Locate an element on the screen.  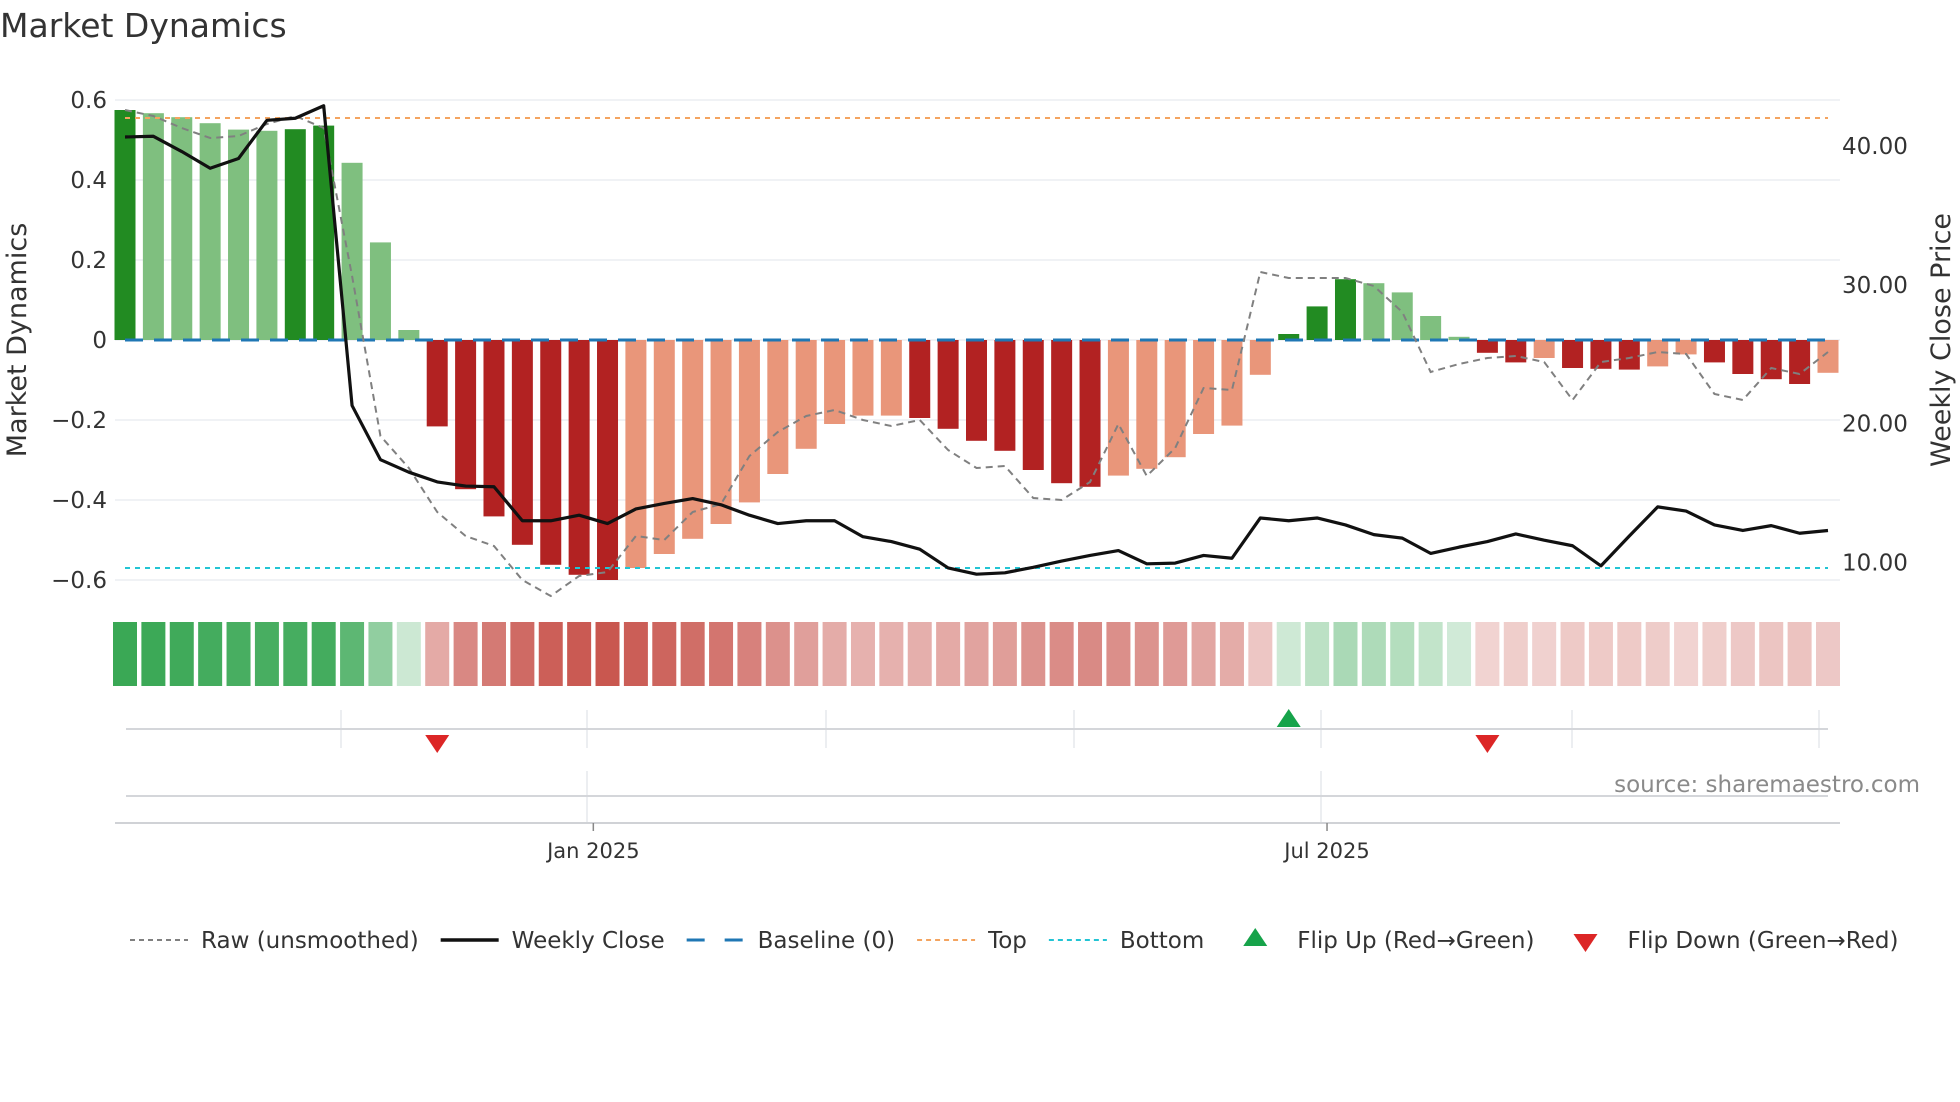
legend-label: Baseline (0) is located at coordinates (826, 941).